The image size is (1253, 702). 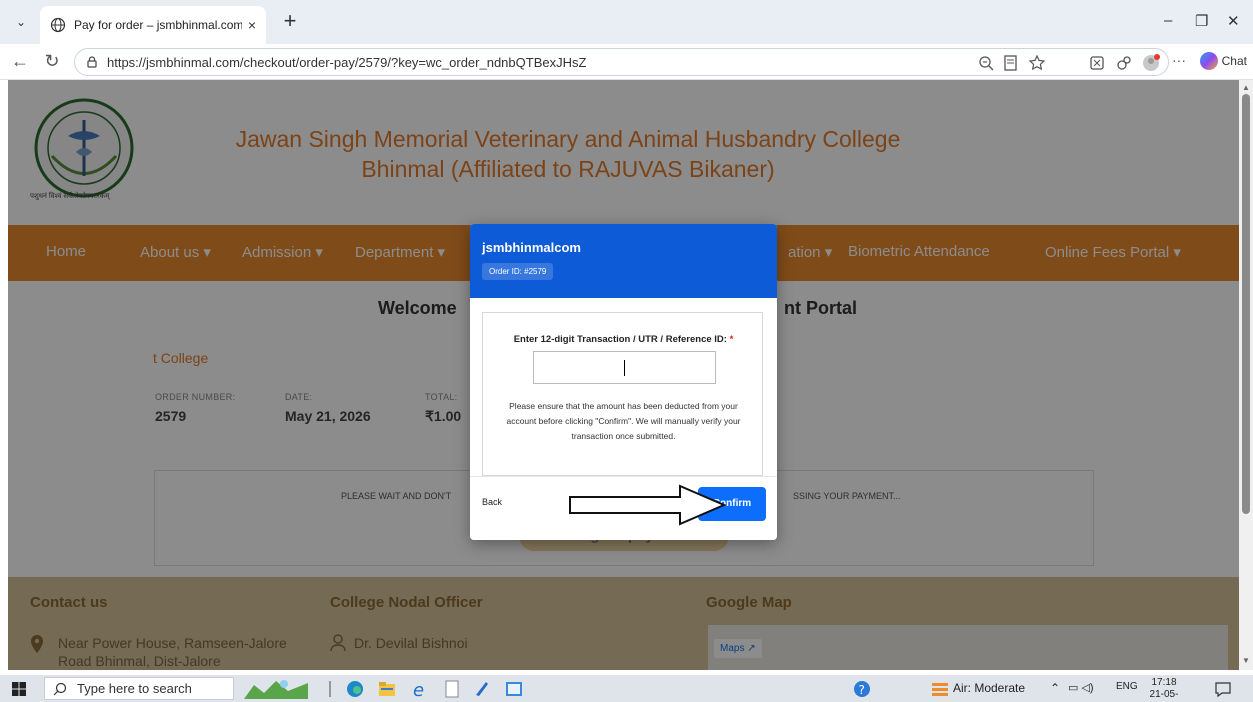 What do you see at coordinates (731, 339) in the screenshot?
I see `required-mark: *` at bounding box center [731, 339].